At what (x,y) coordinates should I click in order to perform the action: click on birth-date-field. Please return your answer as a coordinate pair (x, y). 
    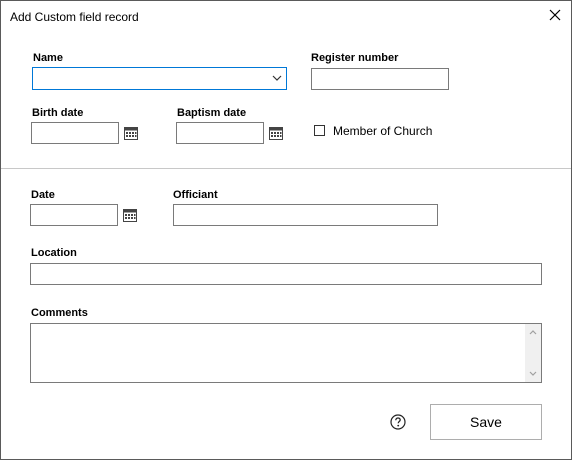
    Looking at the image, I should click on (75, 133).